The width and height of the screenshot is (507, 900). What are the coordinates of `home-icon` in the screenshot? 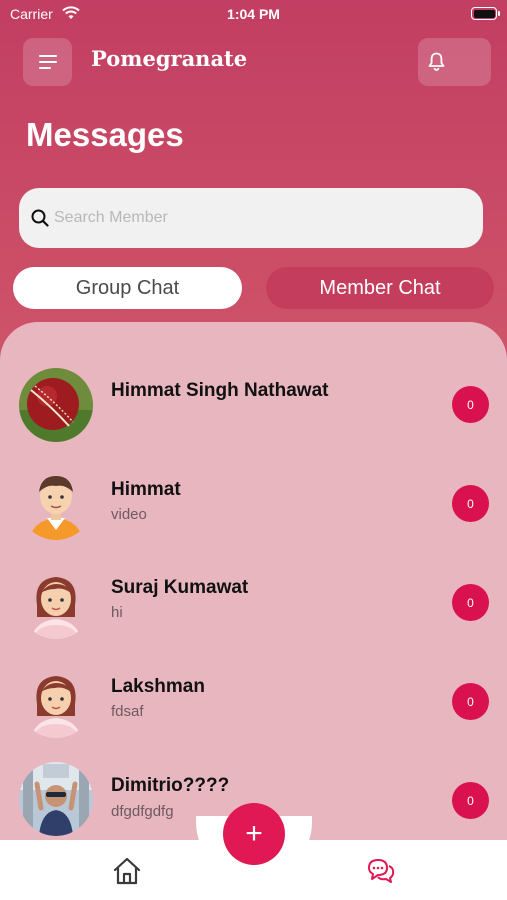 It's located at (127, 871).